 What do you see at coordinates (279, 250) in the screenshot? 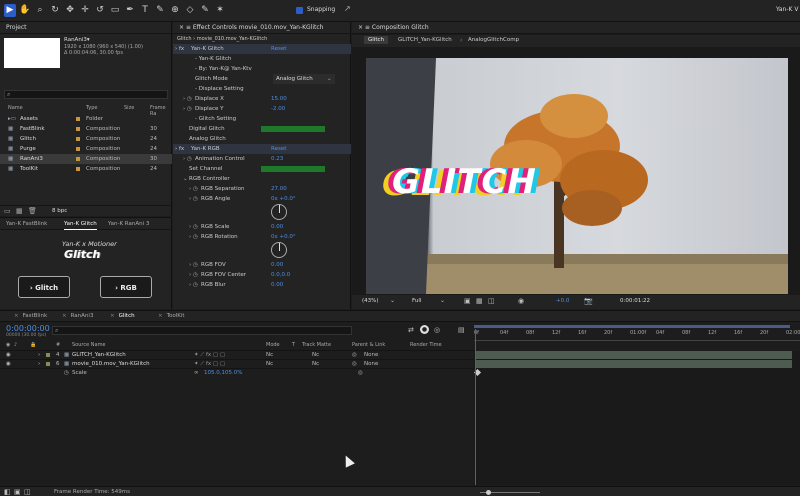
I see `angle-dial` at bounding box center [279, 250].